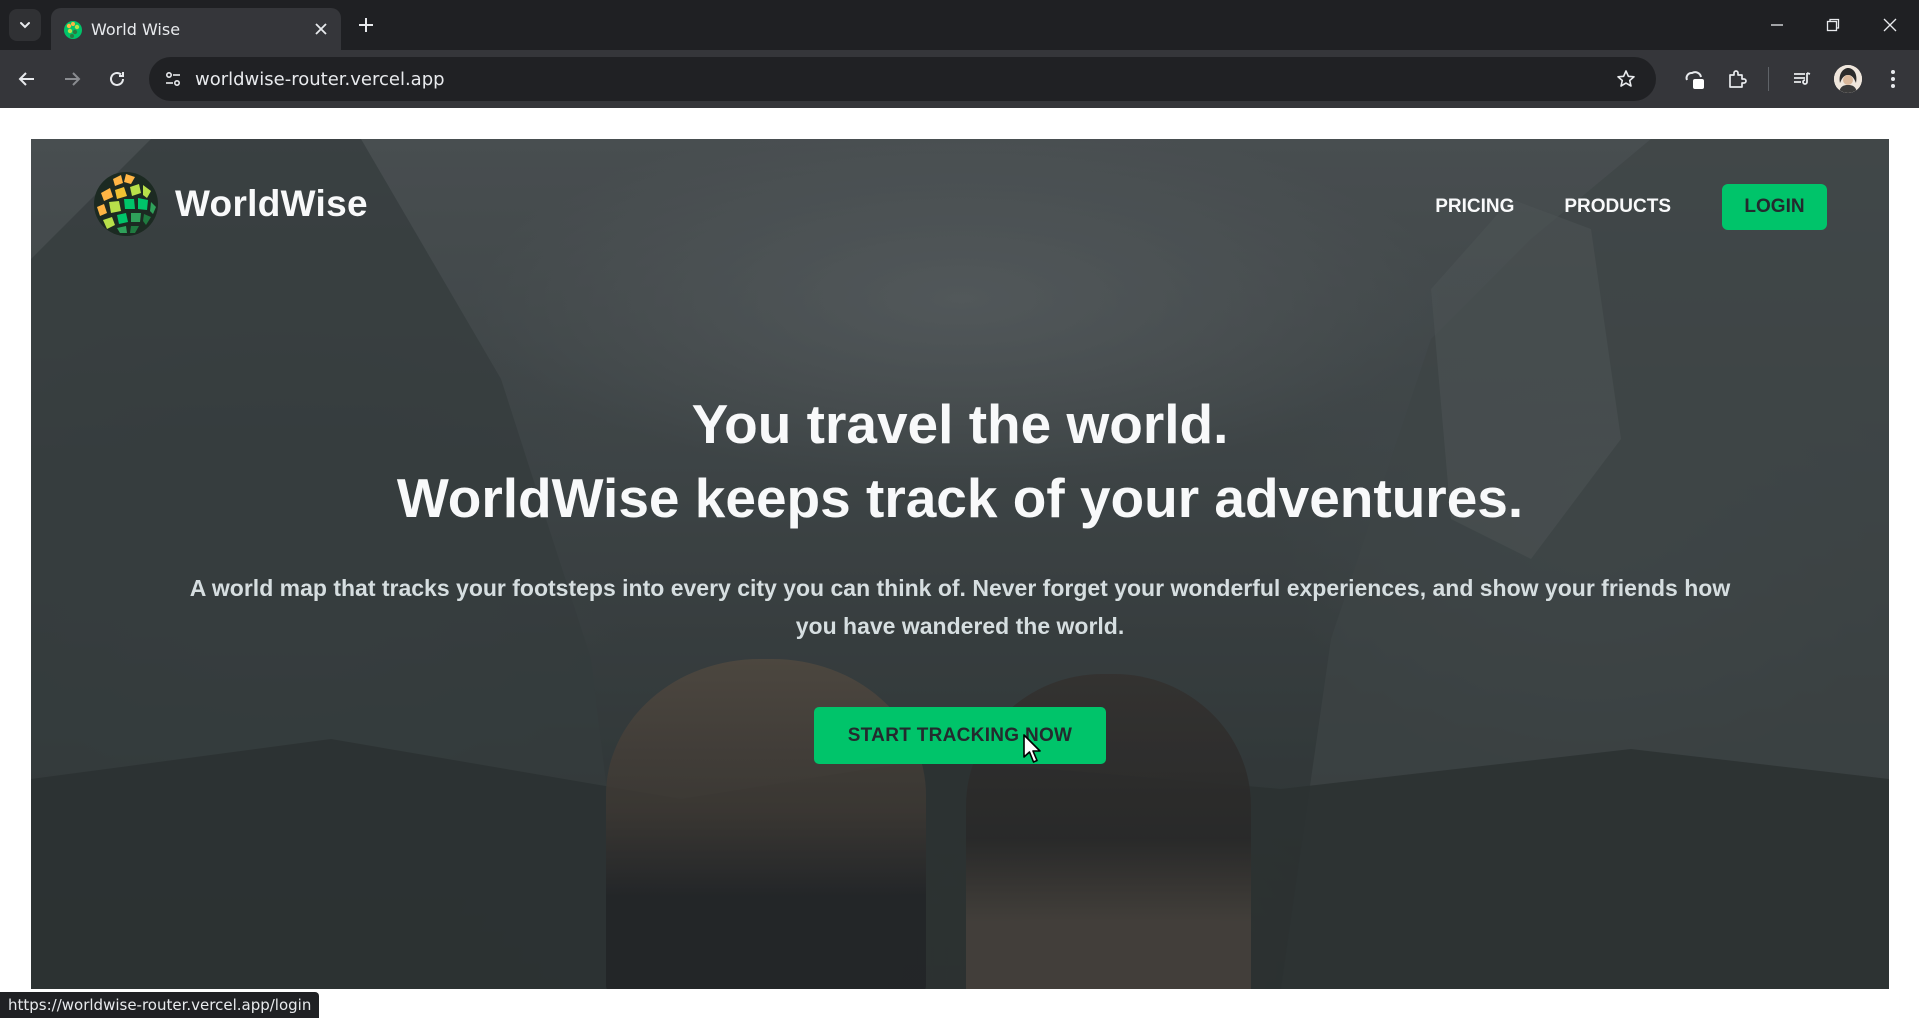 This screenshot has width=1919, height=1018. I want to click on restore-icon, so click(1833, 25).